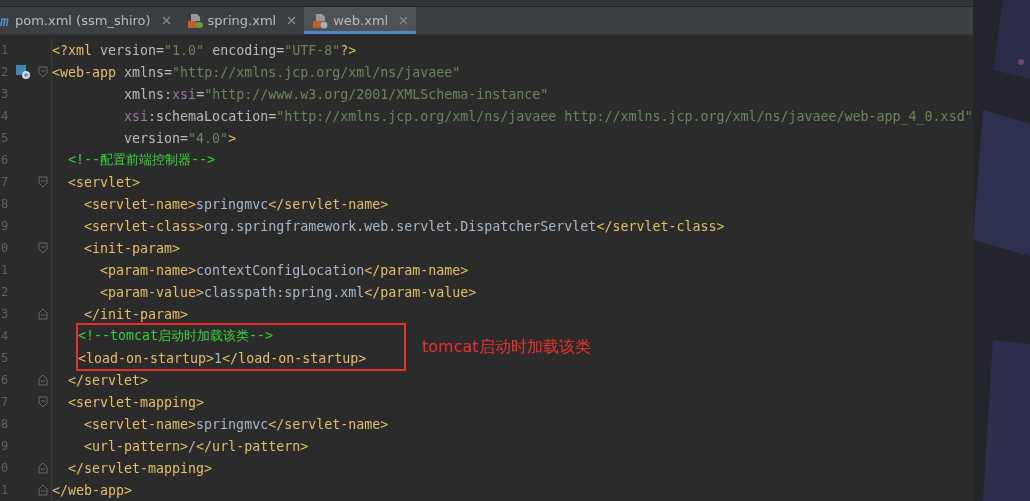 Image resolution: width=1030 pixels, height=501 pixels. I want to click on xml-leaf-icon, so click(194, 20).